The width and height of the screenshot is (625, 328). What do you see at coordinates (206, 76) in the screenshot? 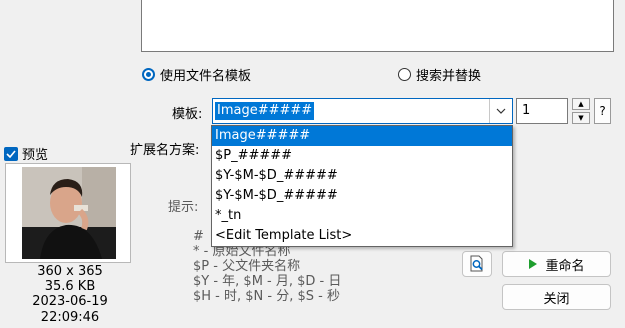
I see `use-template-label: 使用文件名模板` at bounding box center [206, 76].